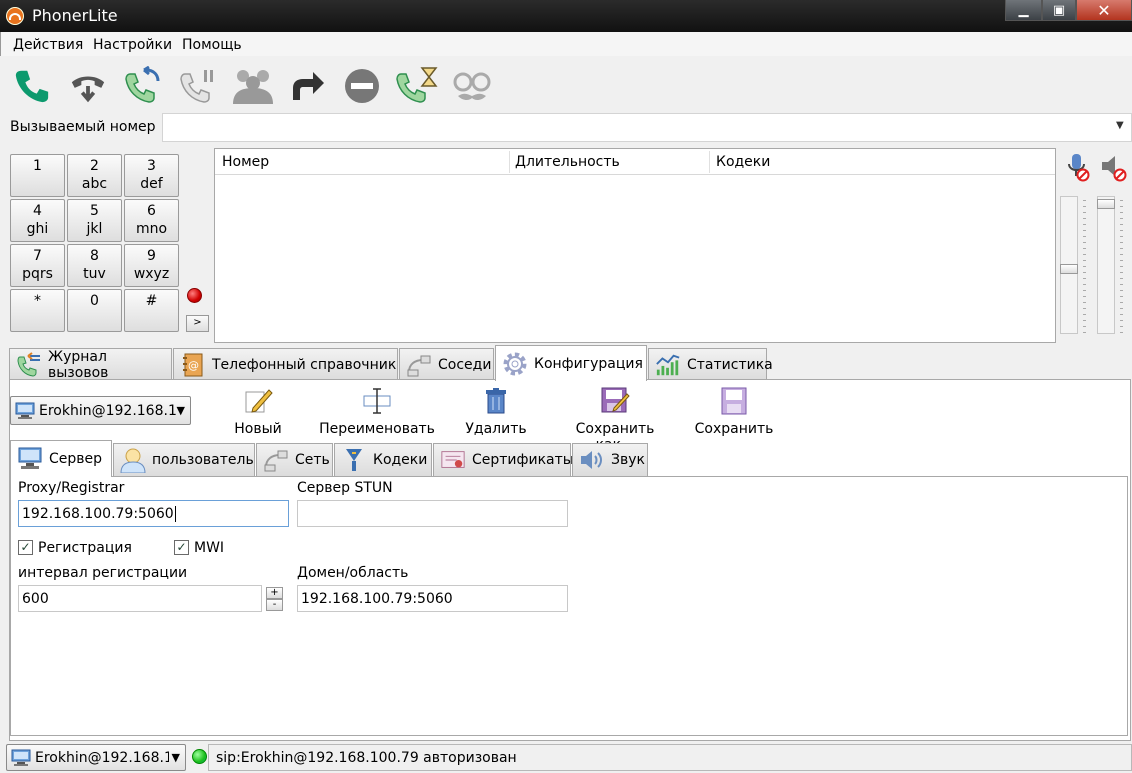 The width and height of the screenshot is (1132, 773). Describe the element at coordinates (274, 593) in the screenshot. I see `interval-increment-button: +` at that location.